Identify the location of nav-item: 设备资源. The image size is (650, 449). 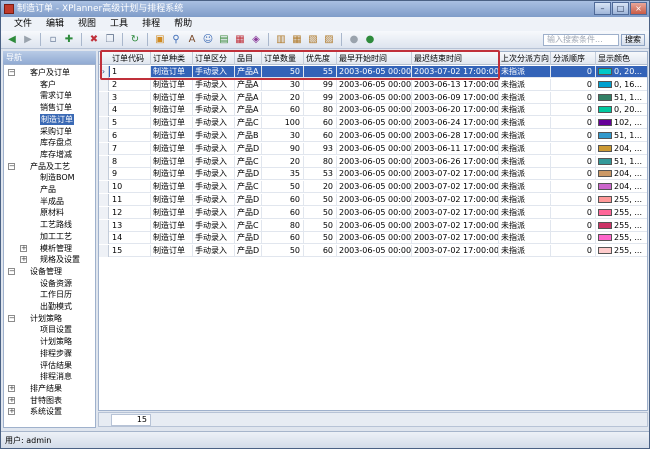
(56, 283).